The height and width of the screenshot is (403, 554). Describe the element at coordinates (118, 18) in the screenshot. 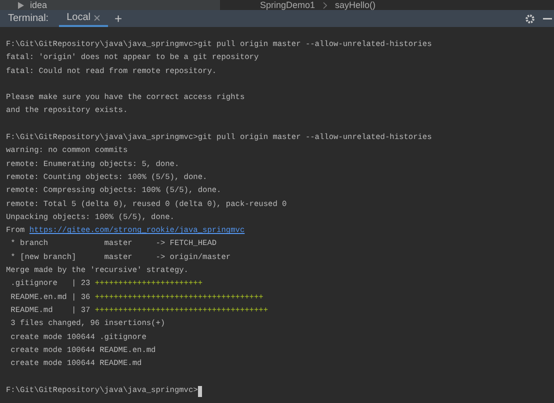

I see `new-tab-button: +` at that location.